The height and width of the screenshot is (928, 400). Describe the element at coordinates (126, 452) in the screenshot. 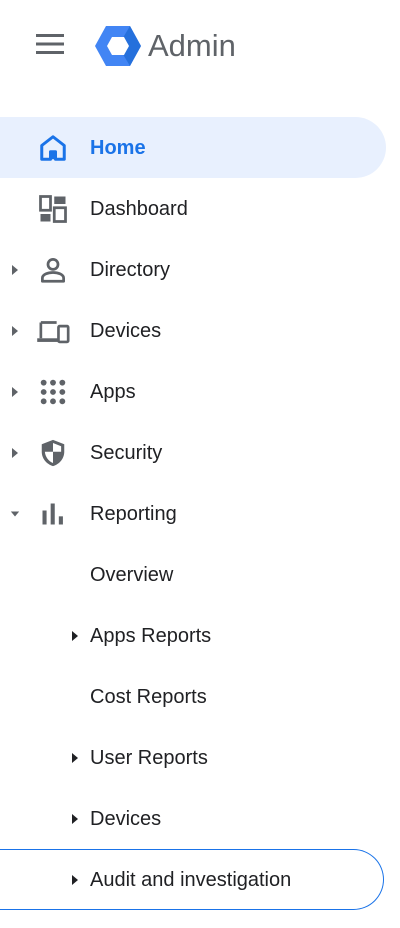

I see `sidebar-item-label: Security` at that location.